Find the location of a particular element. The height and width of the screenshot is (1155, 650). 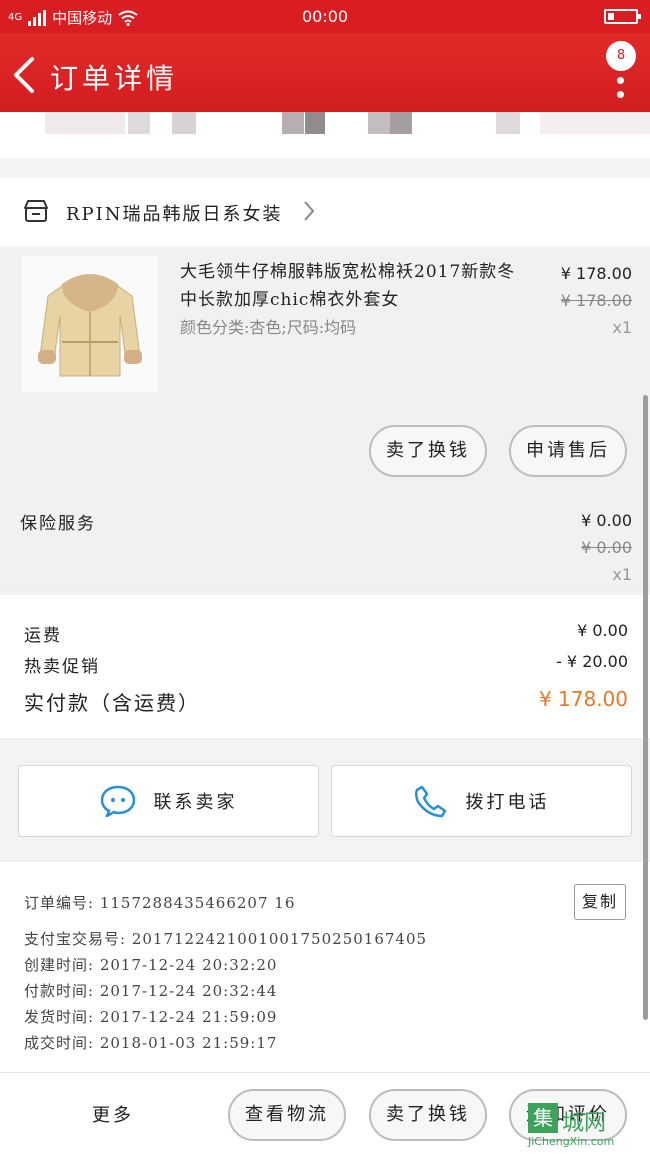

promo-row: 热卖促销 - ¥ 20.00 is located at coordinates (326, 667).